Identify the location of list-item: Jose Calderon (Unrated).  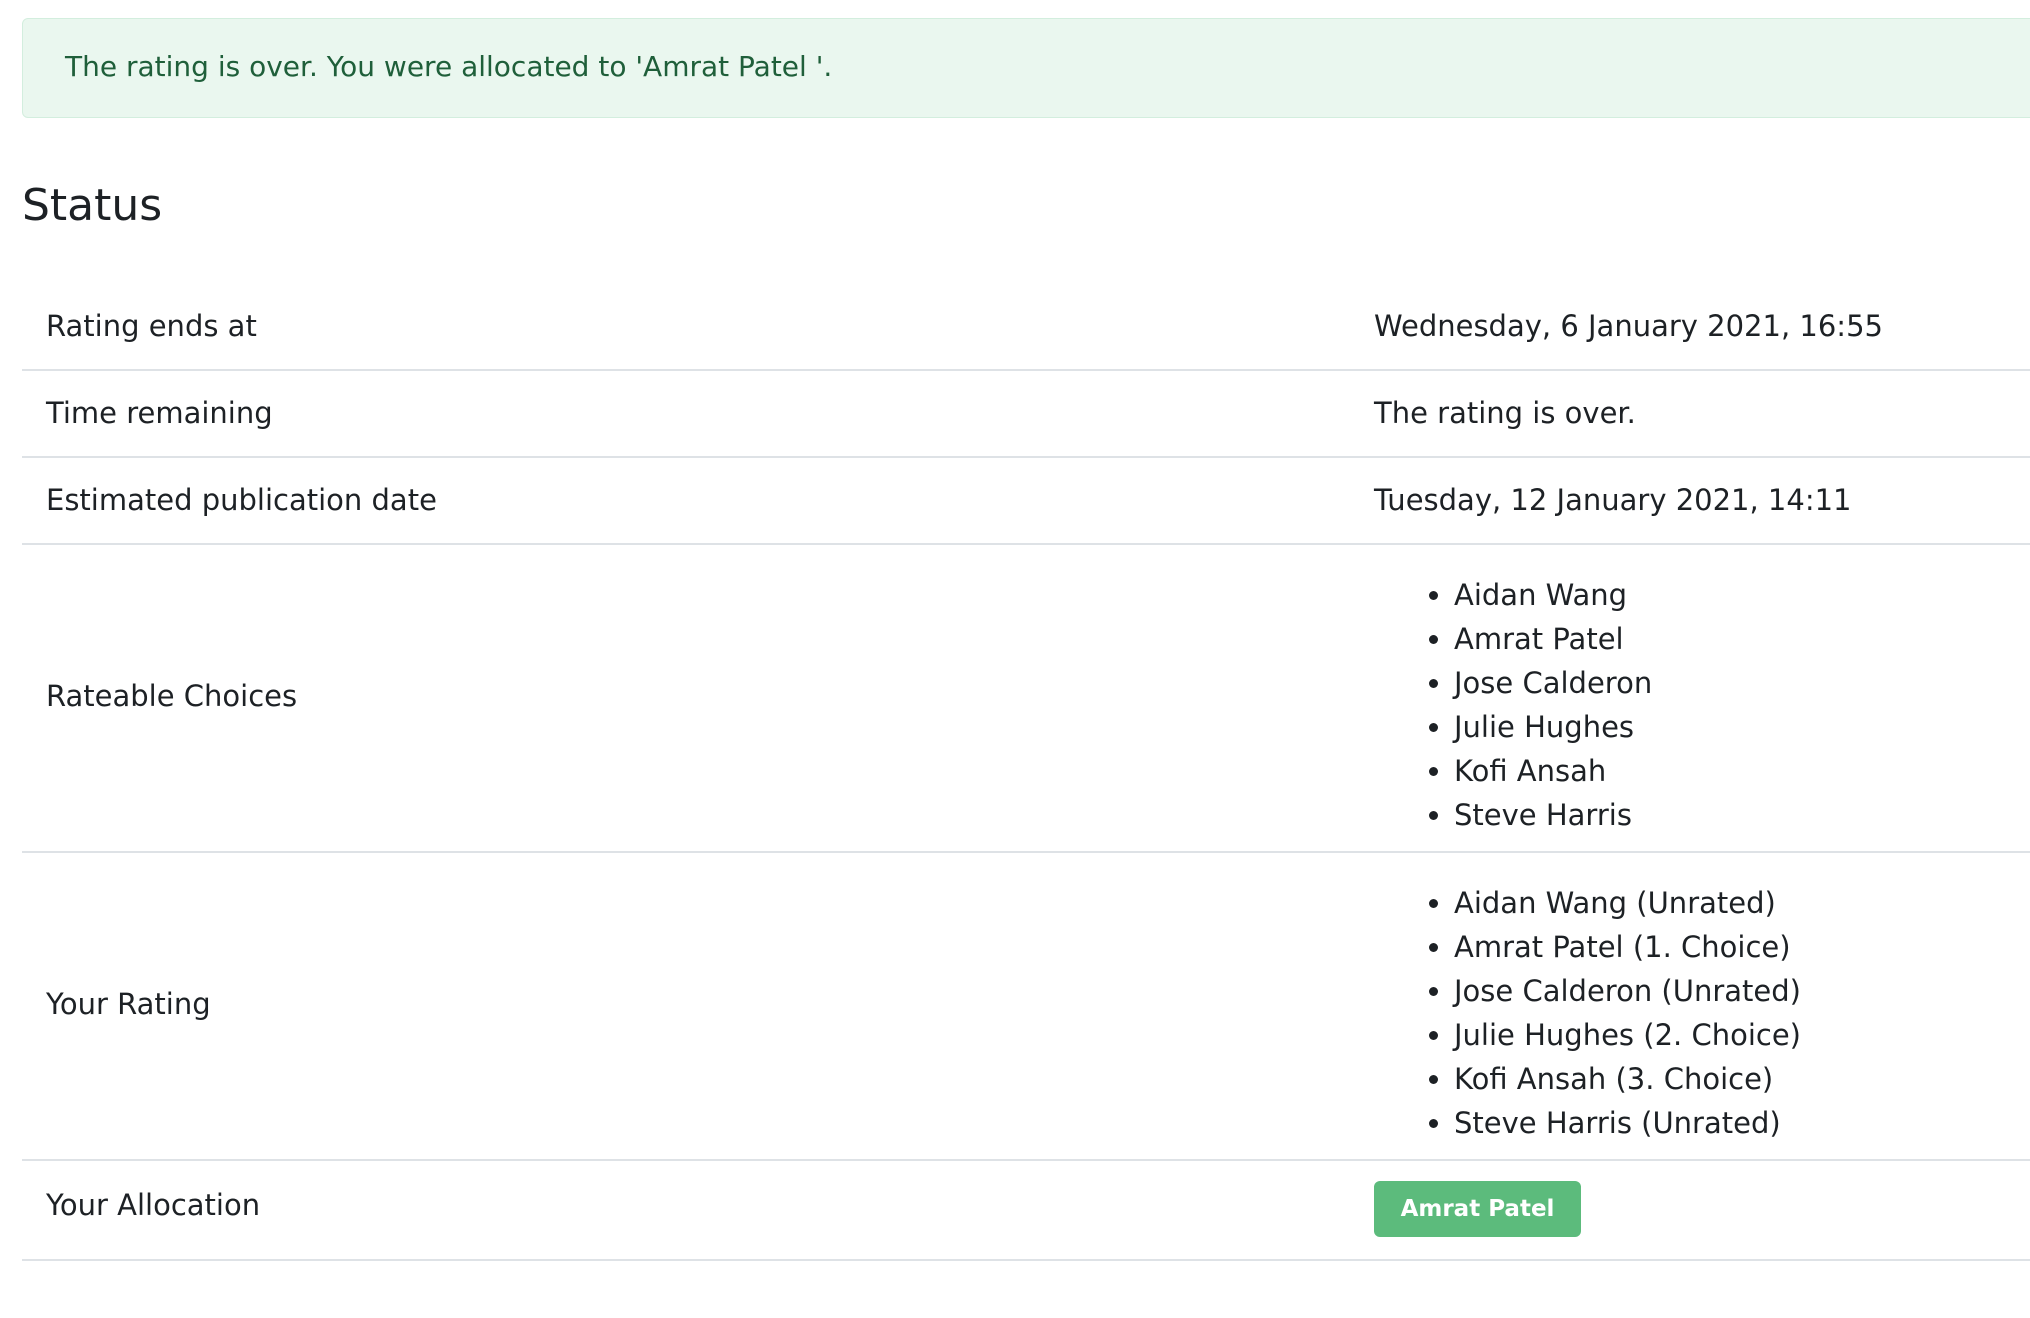
(1627, 991).